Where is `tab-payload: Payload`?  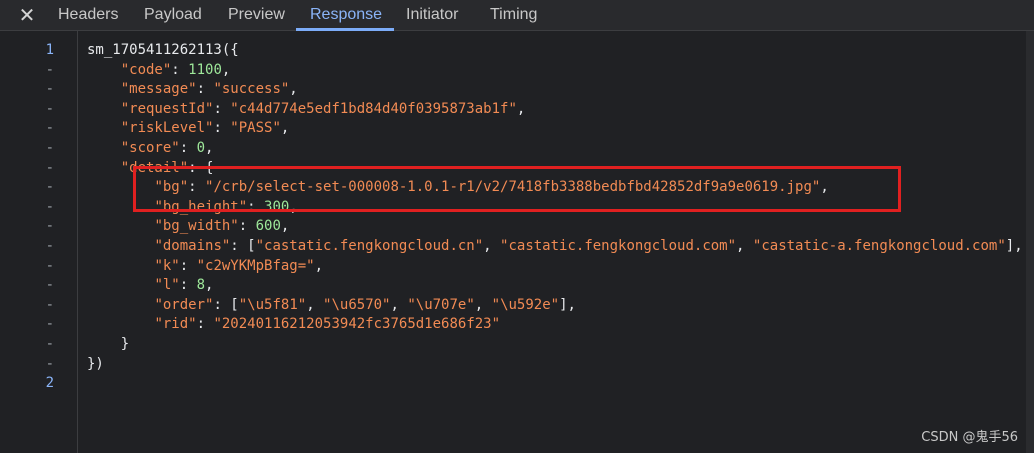 tab-payload: Payload is located at coordinates (173, 15).